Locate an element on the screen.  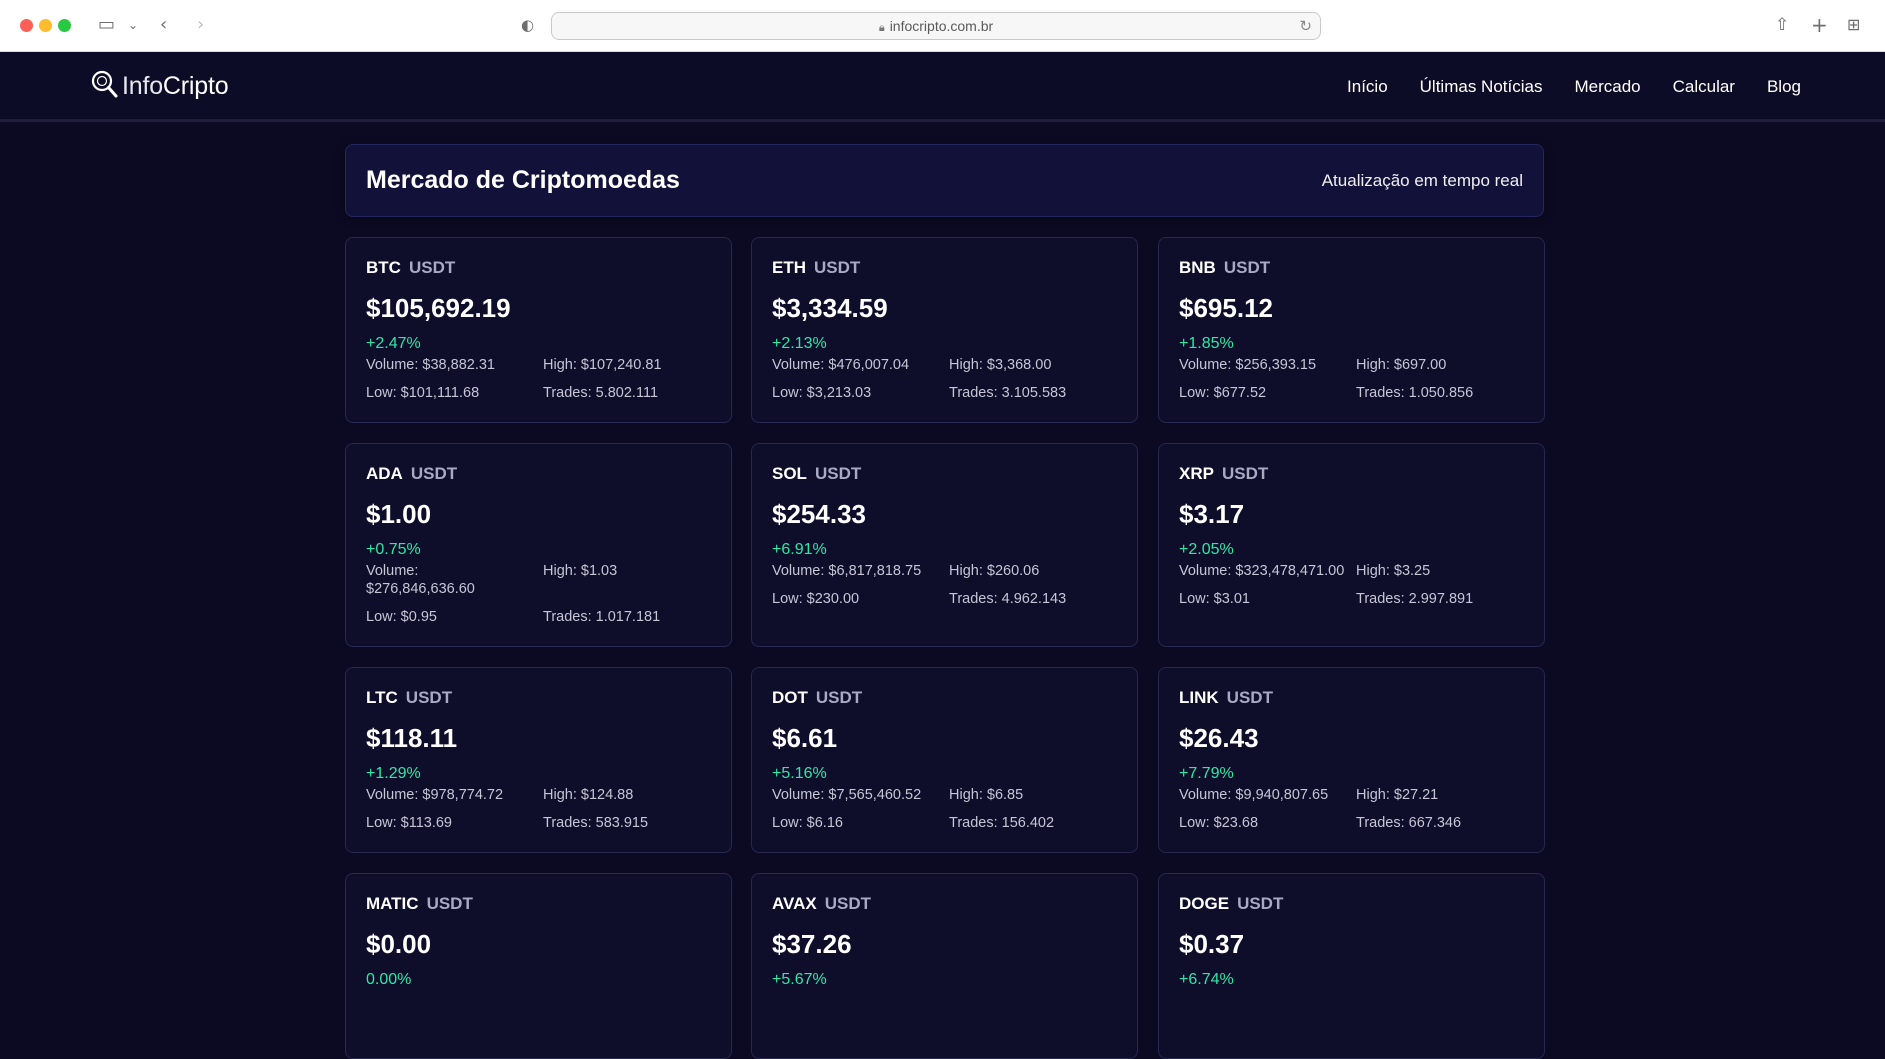
price-change: +2.05% is located at coordinates (1206, 549).